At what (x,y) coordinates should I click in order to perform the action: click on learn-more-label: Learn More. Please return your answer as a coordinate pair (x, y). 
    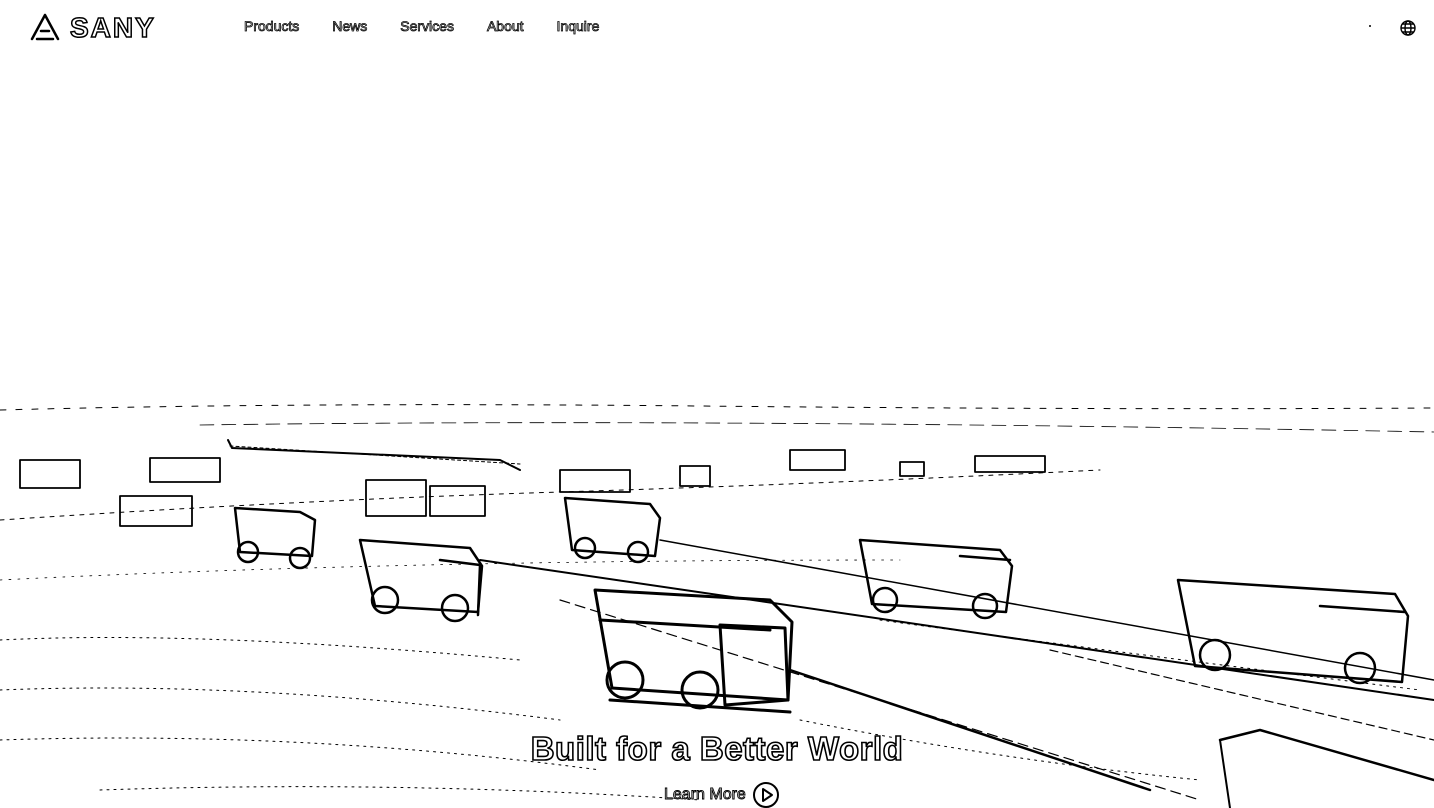
    Looking at the image, I should click on (705, 795).